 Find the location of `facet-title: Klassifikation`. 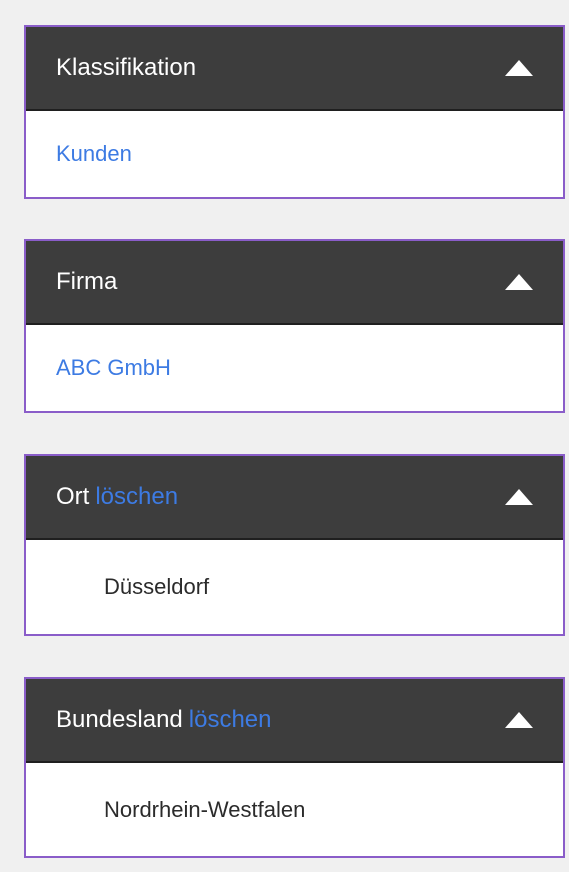

facet-title: Klassifikation is located at coordinates (126, 67).